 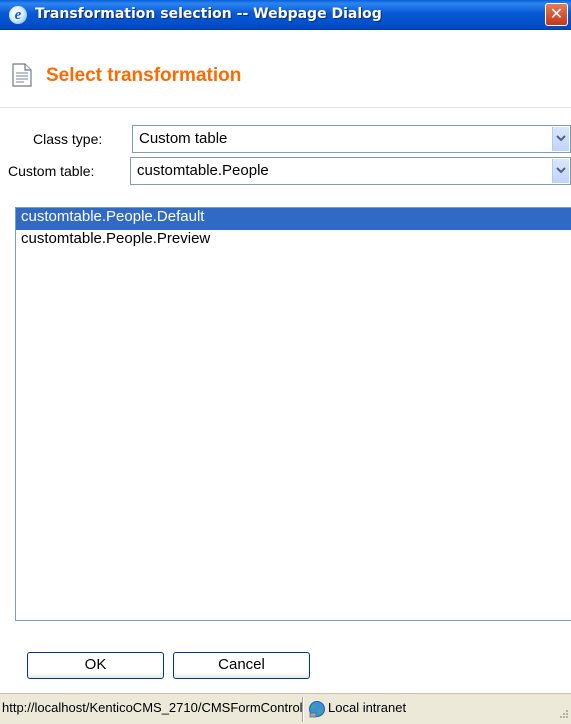 What do you see at coordinates (183, 138) in the screenshot?
I see `class-type-value: Custom table` at bounding box center [183, 138].